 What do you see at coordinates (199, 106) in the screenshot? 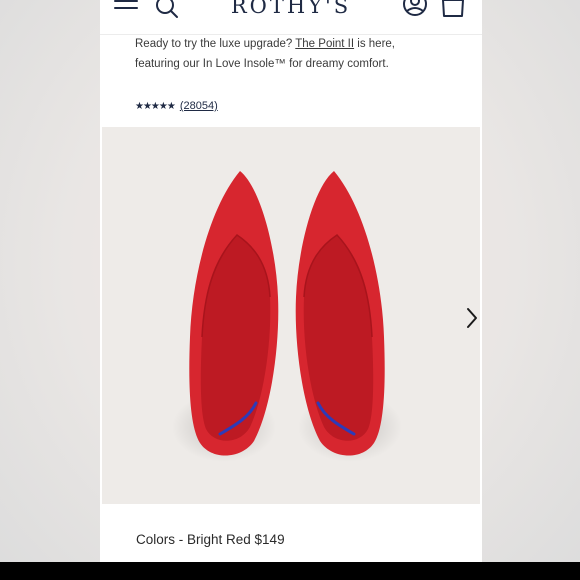
I see `review-count-link: (28054)` at bounding box center [199, 106].